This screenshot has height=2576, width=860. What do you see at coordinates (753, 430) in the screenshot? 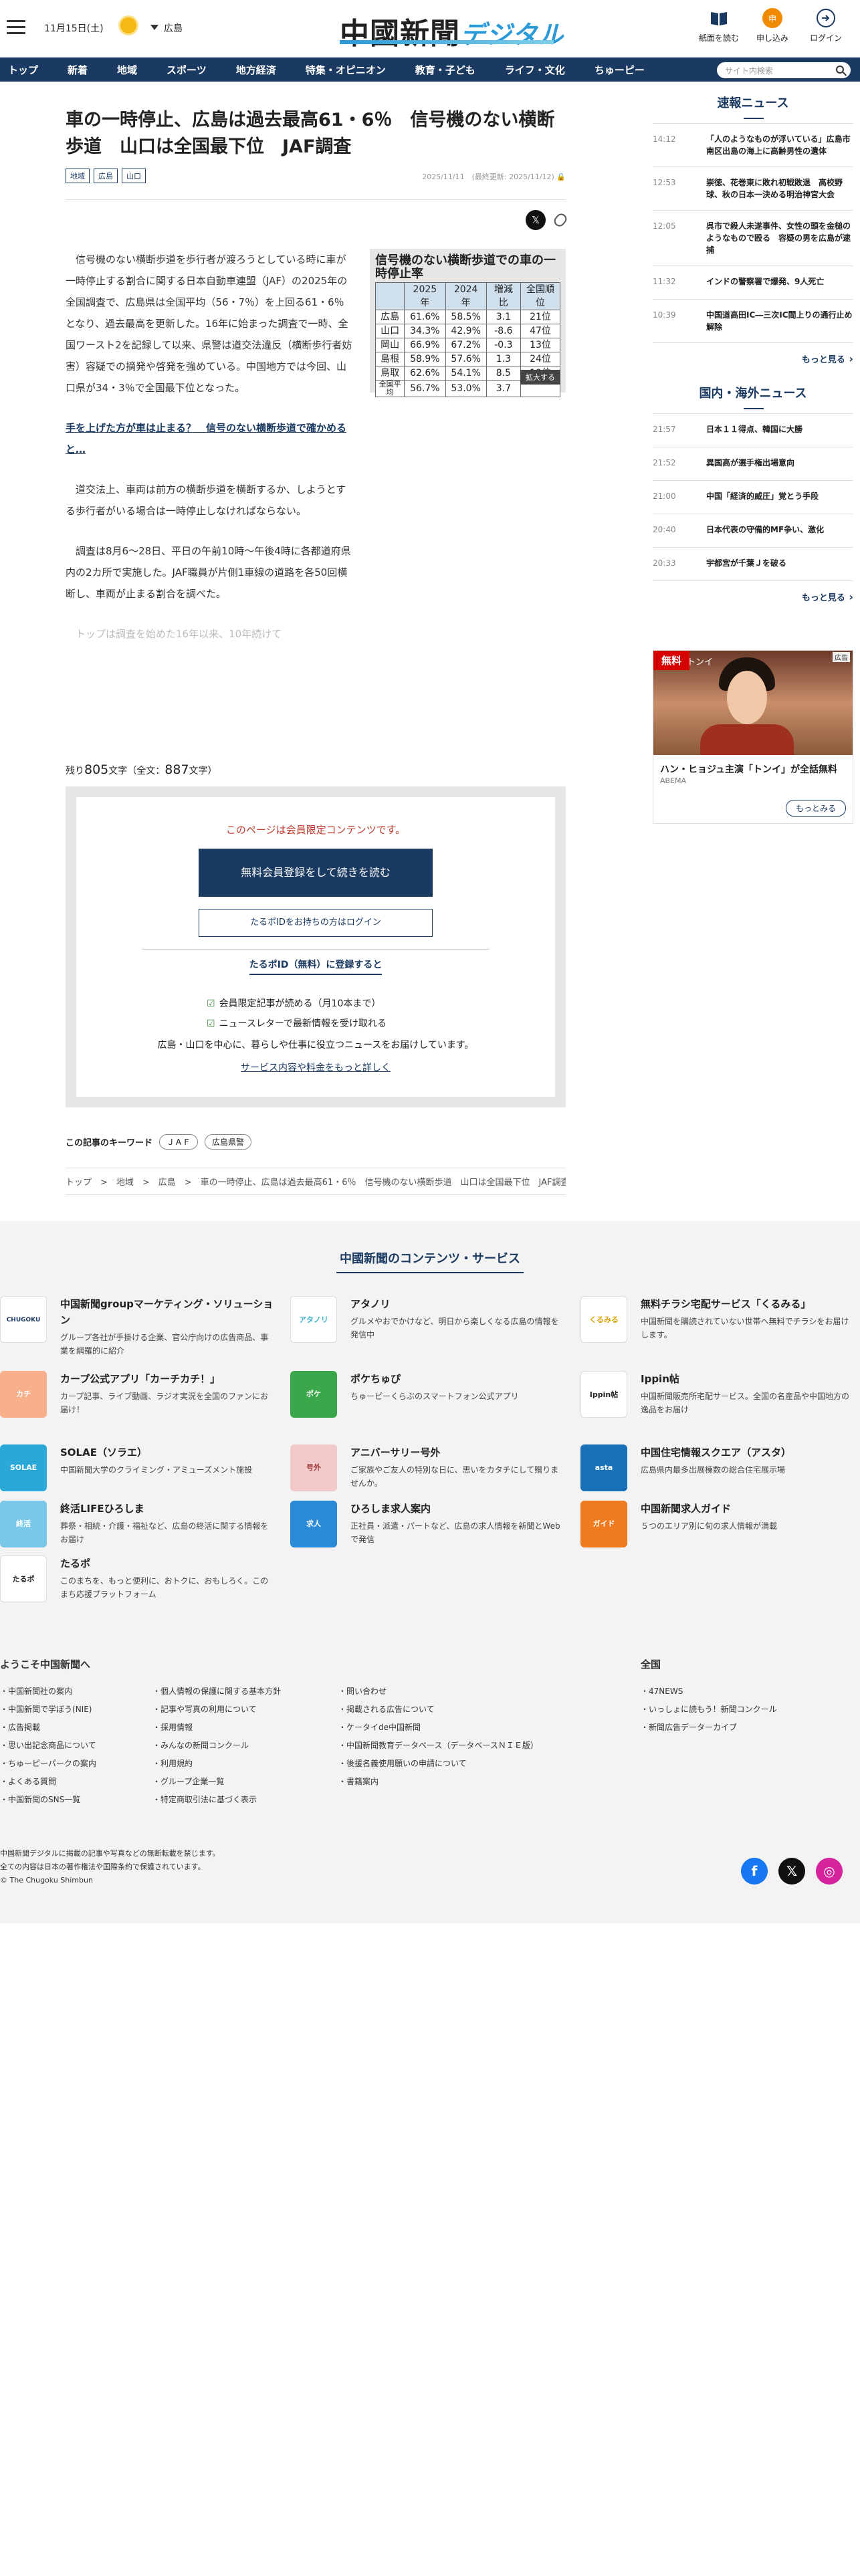
I see `news-item: 21:57 日本１１得点、韓国に大勝` at bounding box center [753, 430].